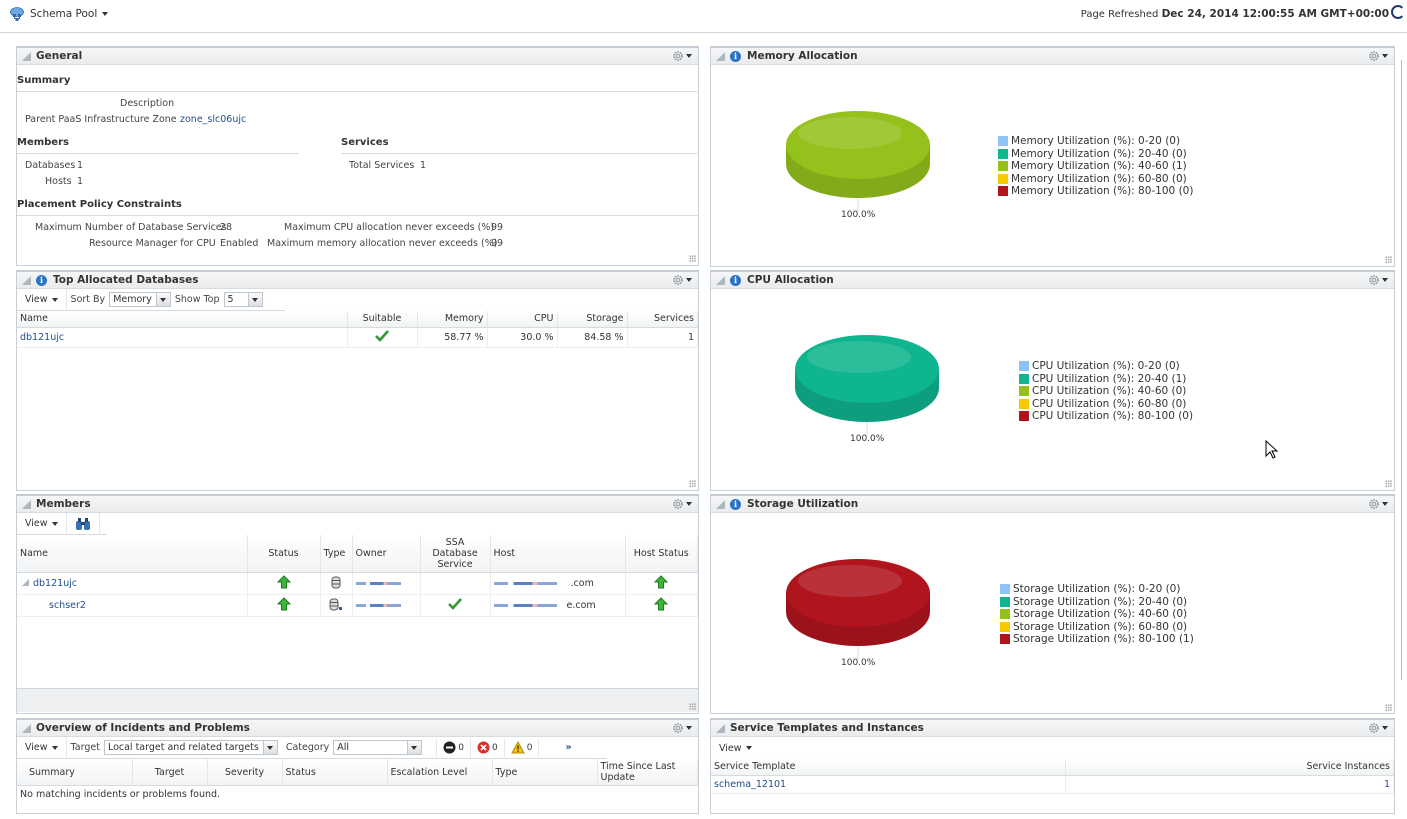 Image resolution: width=1407 pixels, height=819 pixels. What do you see at coordinates (522, 747) in the screenshot?
I see `warning-count: 0` at bounding box center [522, 747].